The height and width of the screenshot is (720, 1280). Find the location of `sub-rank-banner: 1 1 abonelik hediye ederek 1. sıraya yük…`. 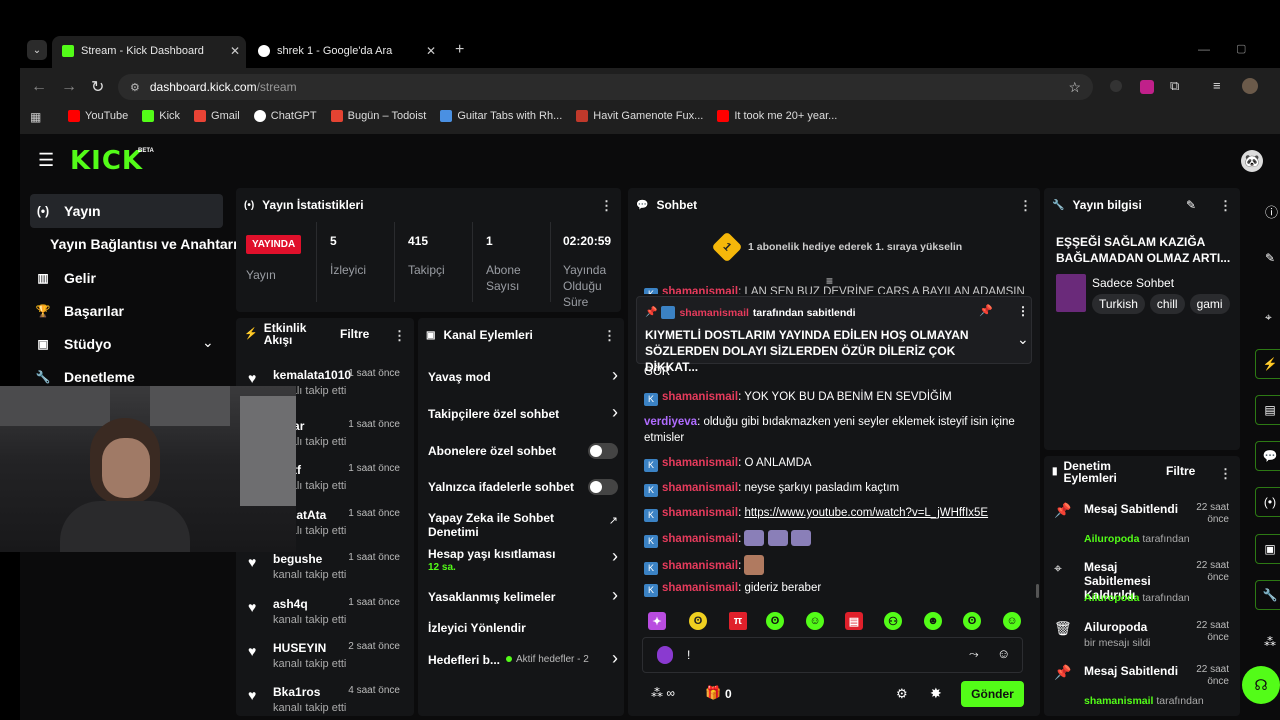

sub-rank-banner: 1 1 abonelik hediye ederek 1. sıraya yük… is located at coordinates (836, 247).